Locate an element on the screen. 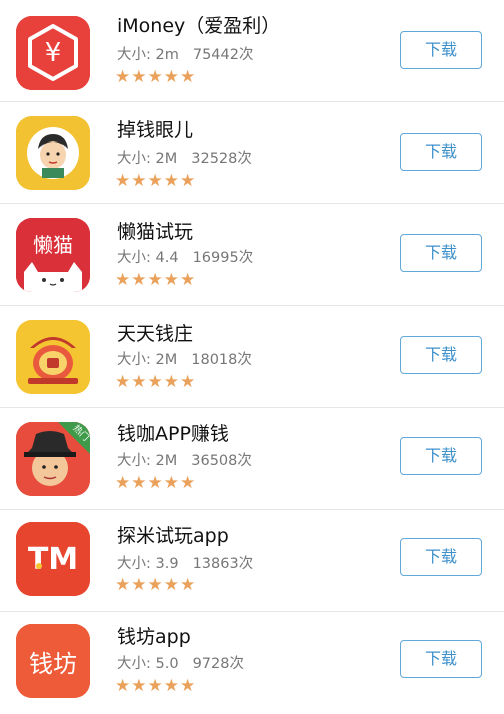  list-item: 掉钱眼儿 大小: 2M 32528次 ★★★★★ 下载 is located at coordinates (252, 153).